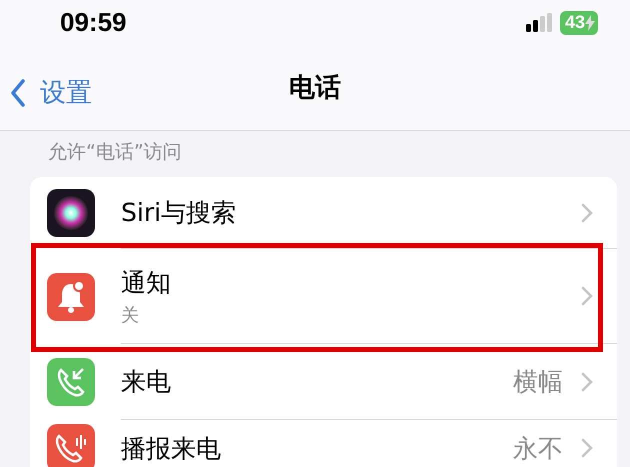 The height and width of the screenshot is (467, 630). Describe the element at coordinates (171, 448) in the screenshot. I see `row-label: 播报来电` at that location.